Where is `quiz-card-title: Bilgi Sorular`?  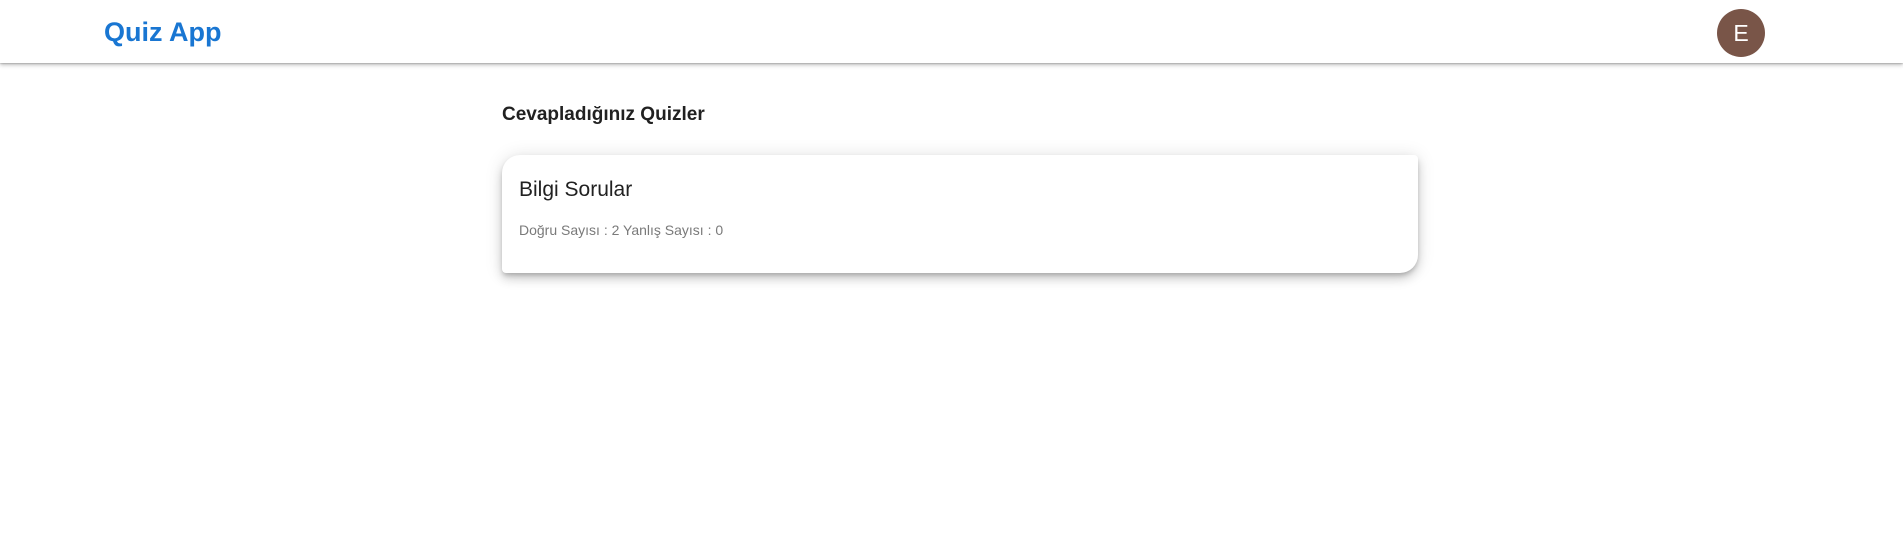
quiz-card-title: Bilgi Sorular is located at coordinates (576, 189).